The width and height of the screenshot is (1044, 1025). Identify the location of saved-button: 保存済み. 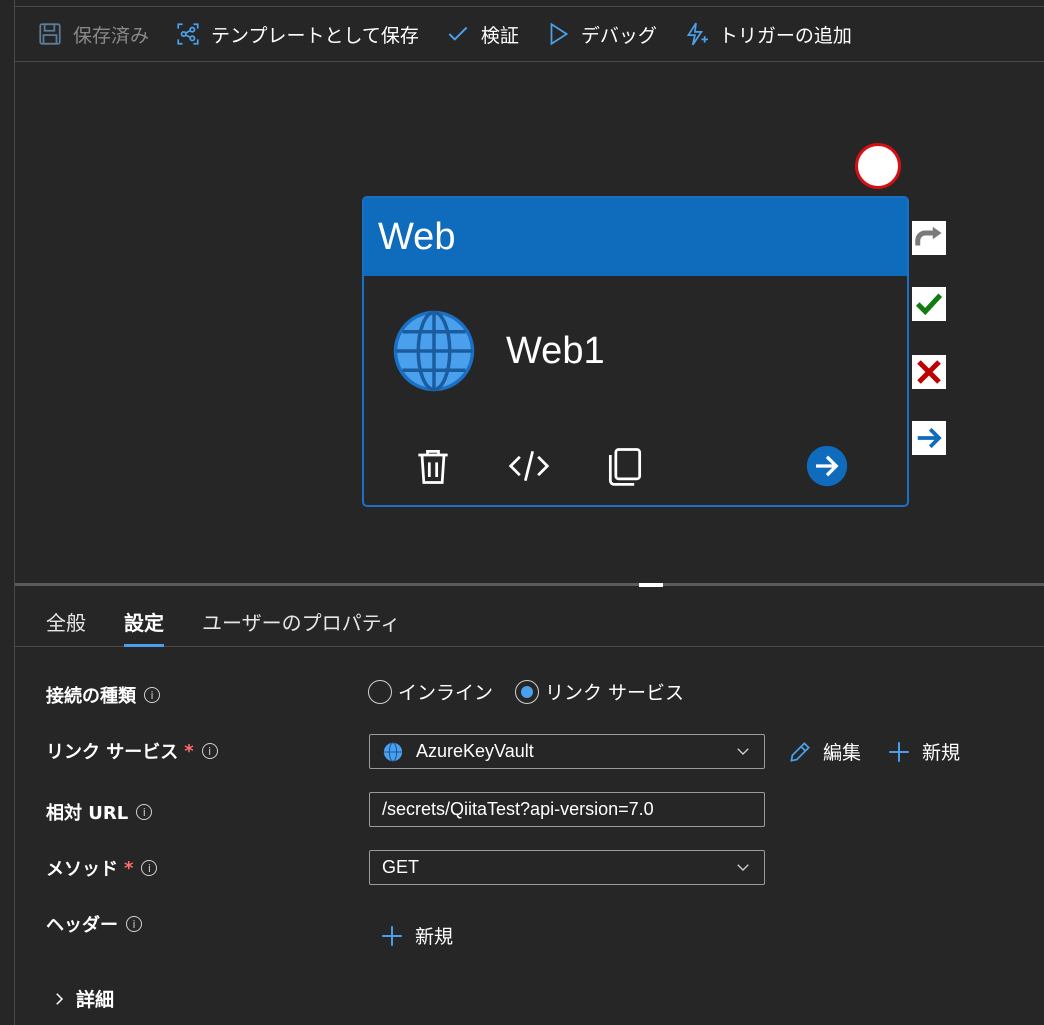
(93, 34).